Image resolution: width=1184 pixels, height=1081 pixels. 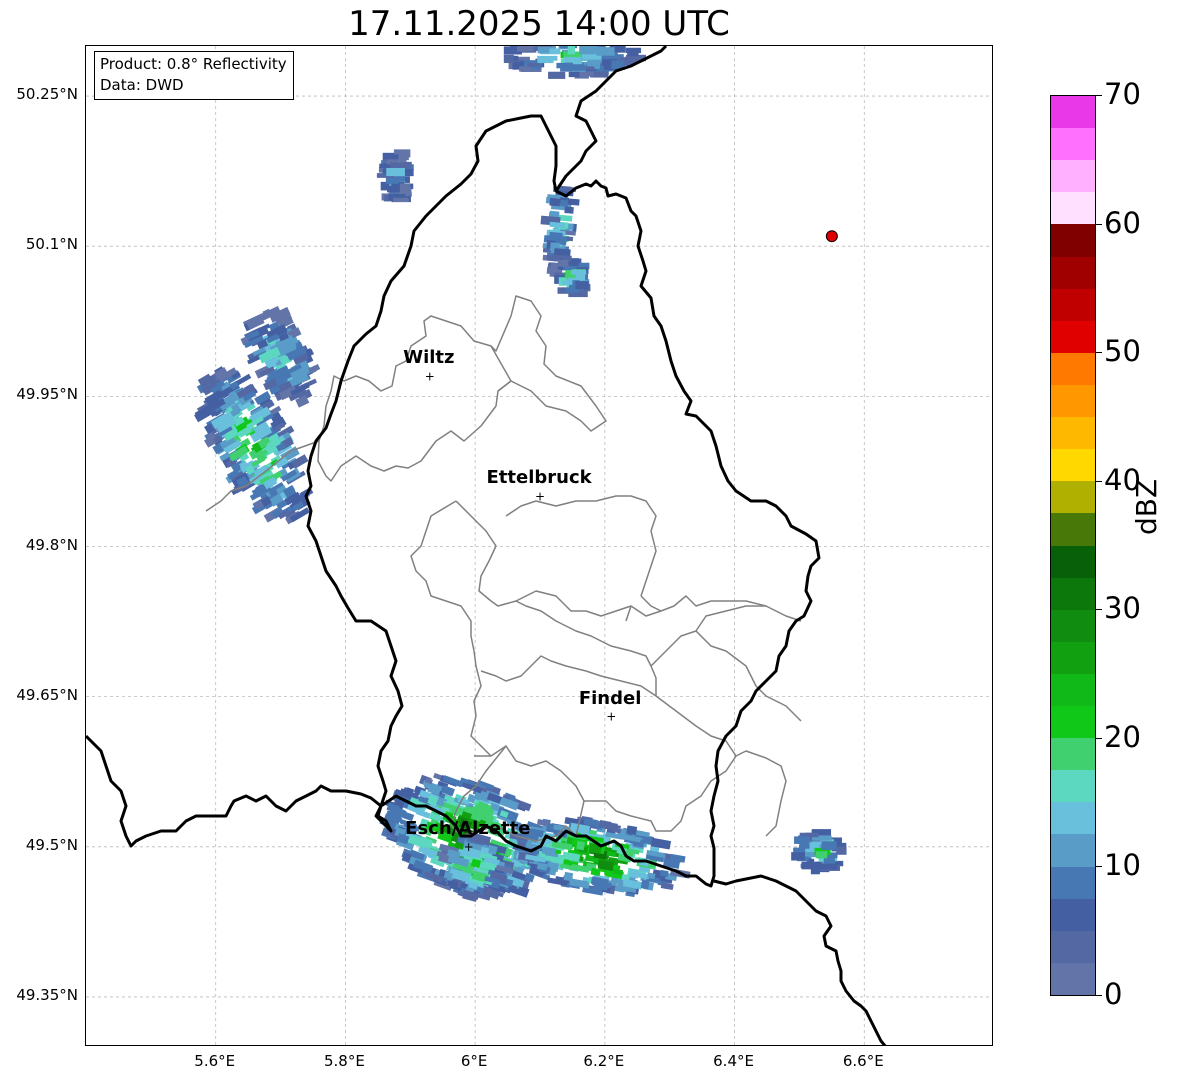 I want to click on lon-tick-label: 6.6°E, so click(x=863, y=1061).